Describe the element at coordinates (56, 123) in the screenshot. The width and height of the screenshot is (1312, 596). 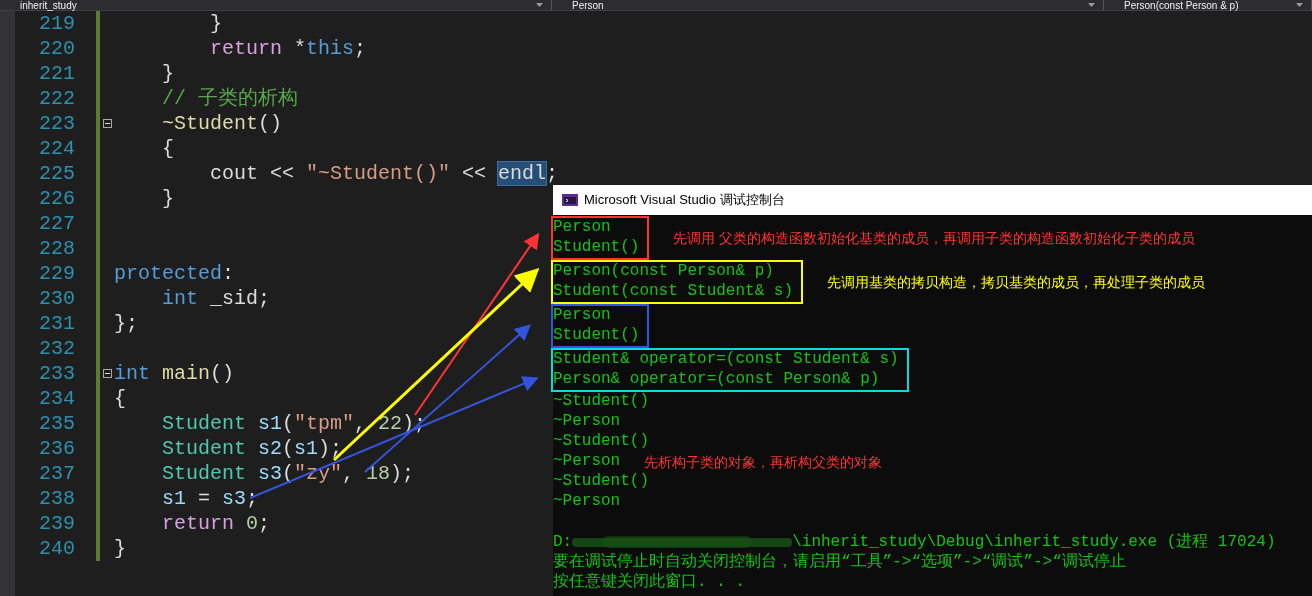
I see `line-number: 223` at that location.